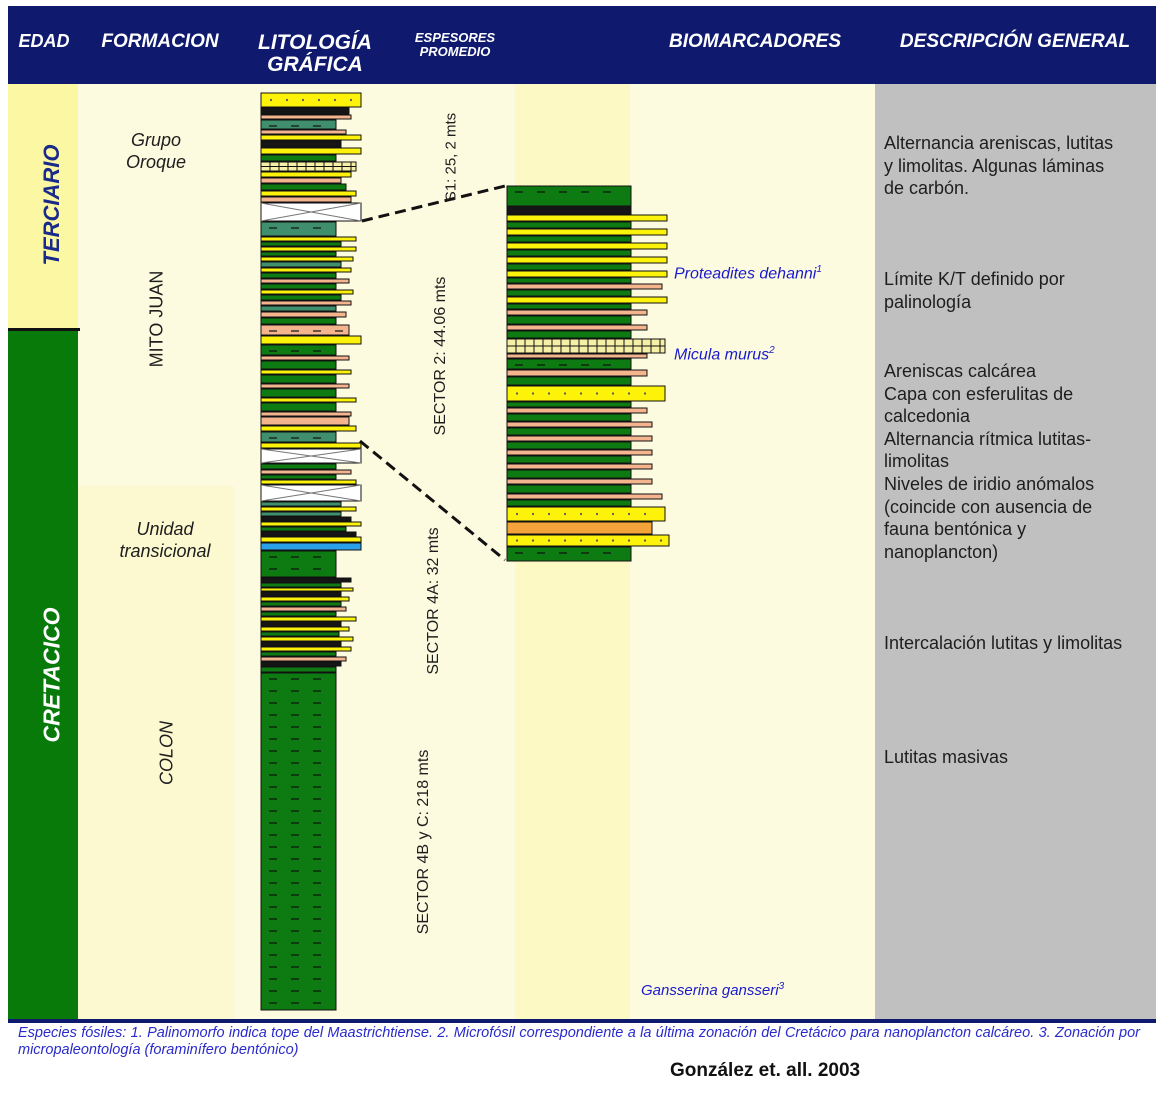  I want to click on description-line: Alternancia areniscas, lutitas, so click(999, 143).